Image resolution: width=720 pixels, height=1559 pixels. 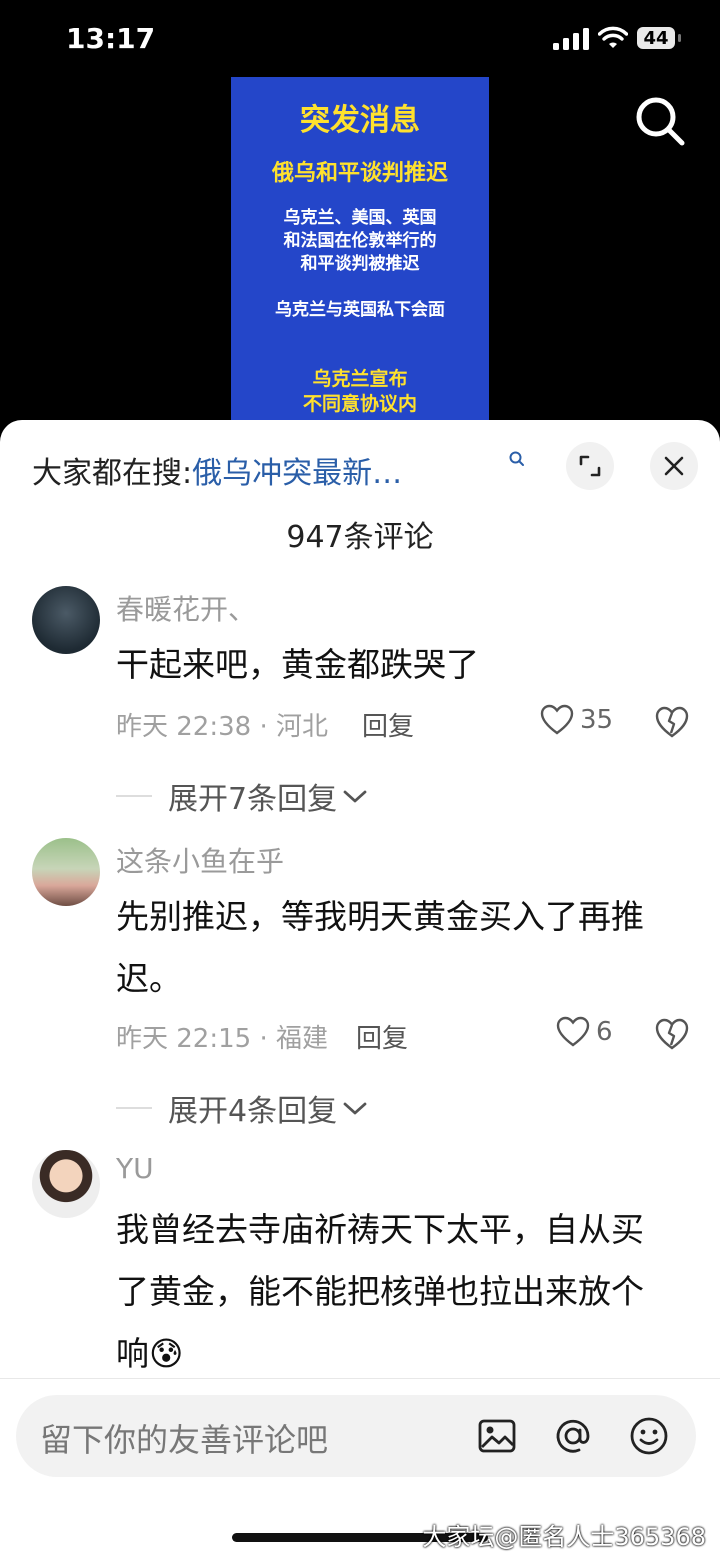 I want to click on like-button: 35, so click(x=576, y=720).